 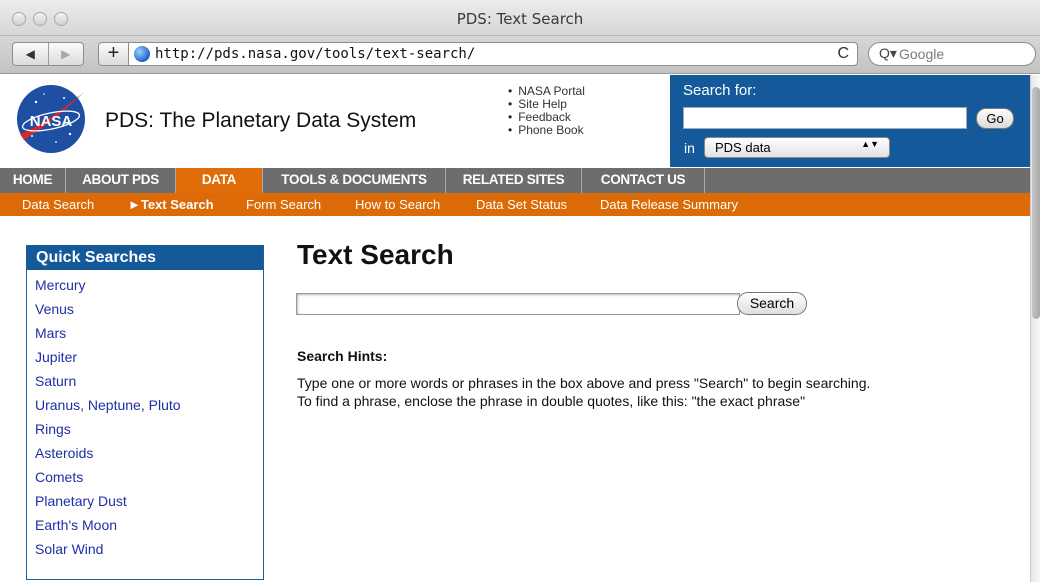 What do you see at coordinates (375, 254) in the screenshot?
I see `page-title: Text Search` at bounding box center [375, 254].